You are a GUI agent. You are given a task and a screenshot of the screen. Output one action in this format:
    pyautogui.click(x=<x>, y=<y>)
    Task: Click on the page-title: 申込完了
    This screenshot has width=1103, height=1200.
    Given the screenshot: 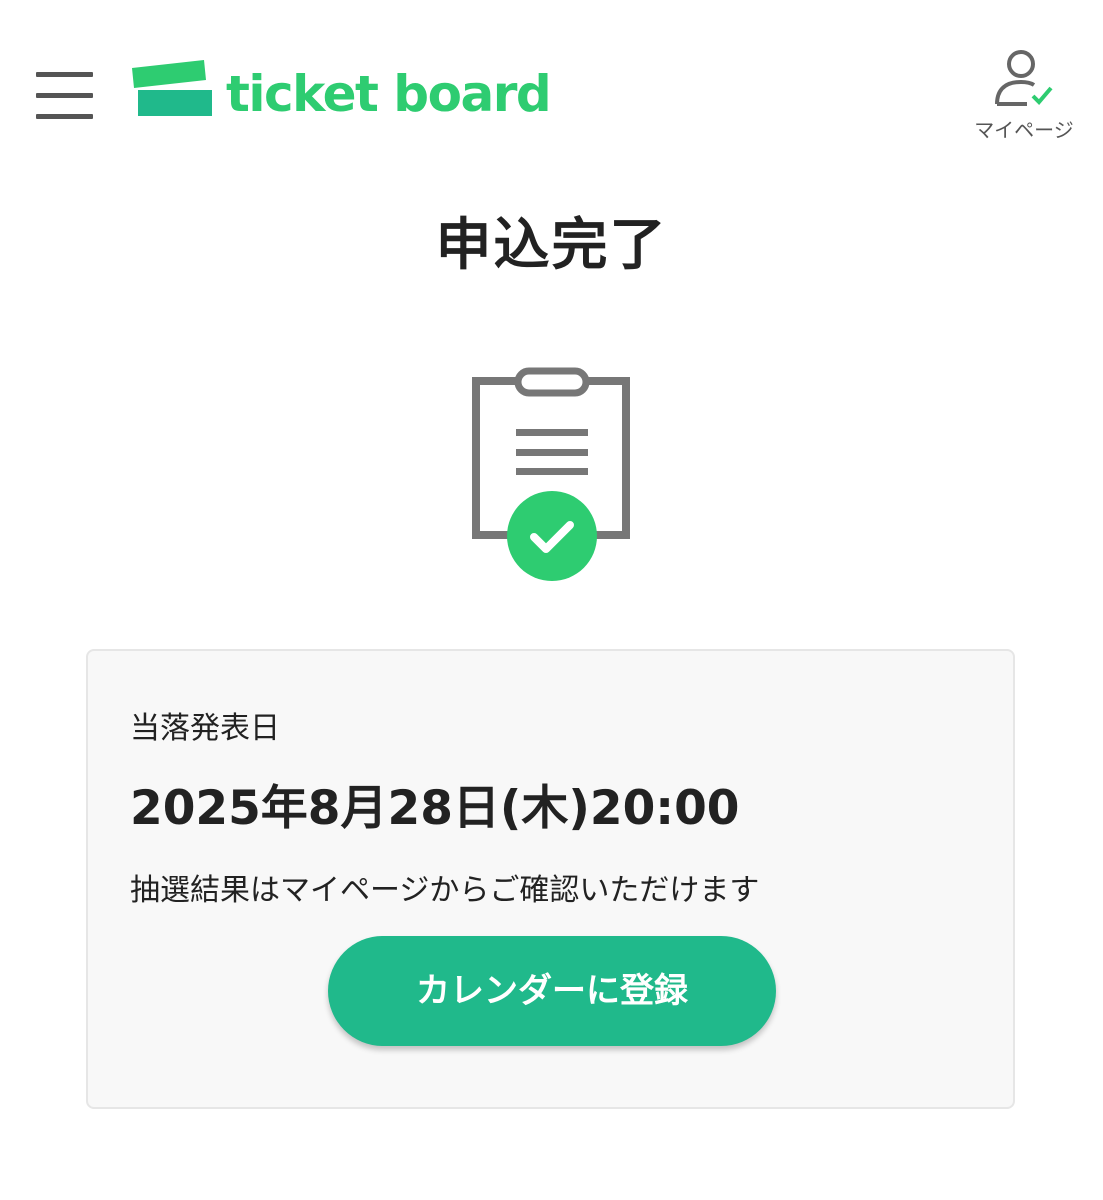 What is the action you would take?
    pyautogui.click(x=551, y=245)
    